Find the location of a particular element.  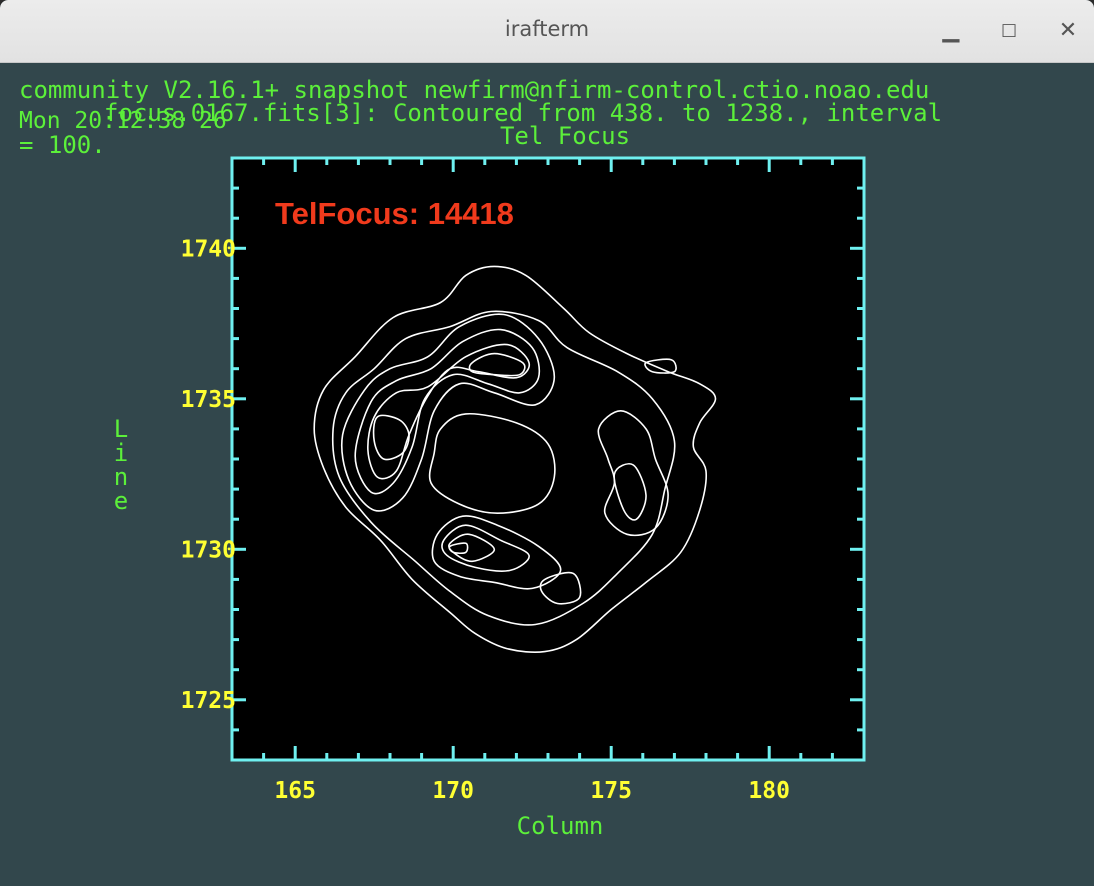

maximize-icon: □ is located at coordinates (1009, 30).